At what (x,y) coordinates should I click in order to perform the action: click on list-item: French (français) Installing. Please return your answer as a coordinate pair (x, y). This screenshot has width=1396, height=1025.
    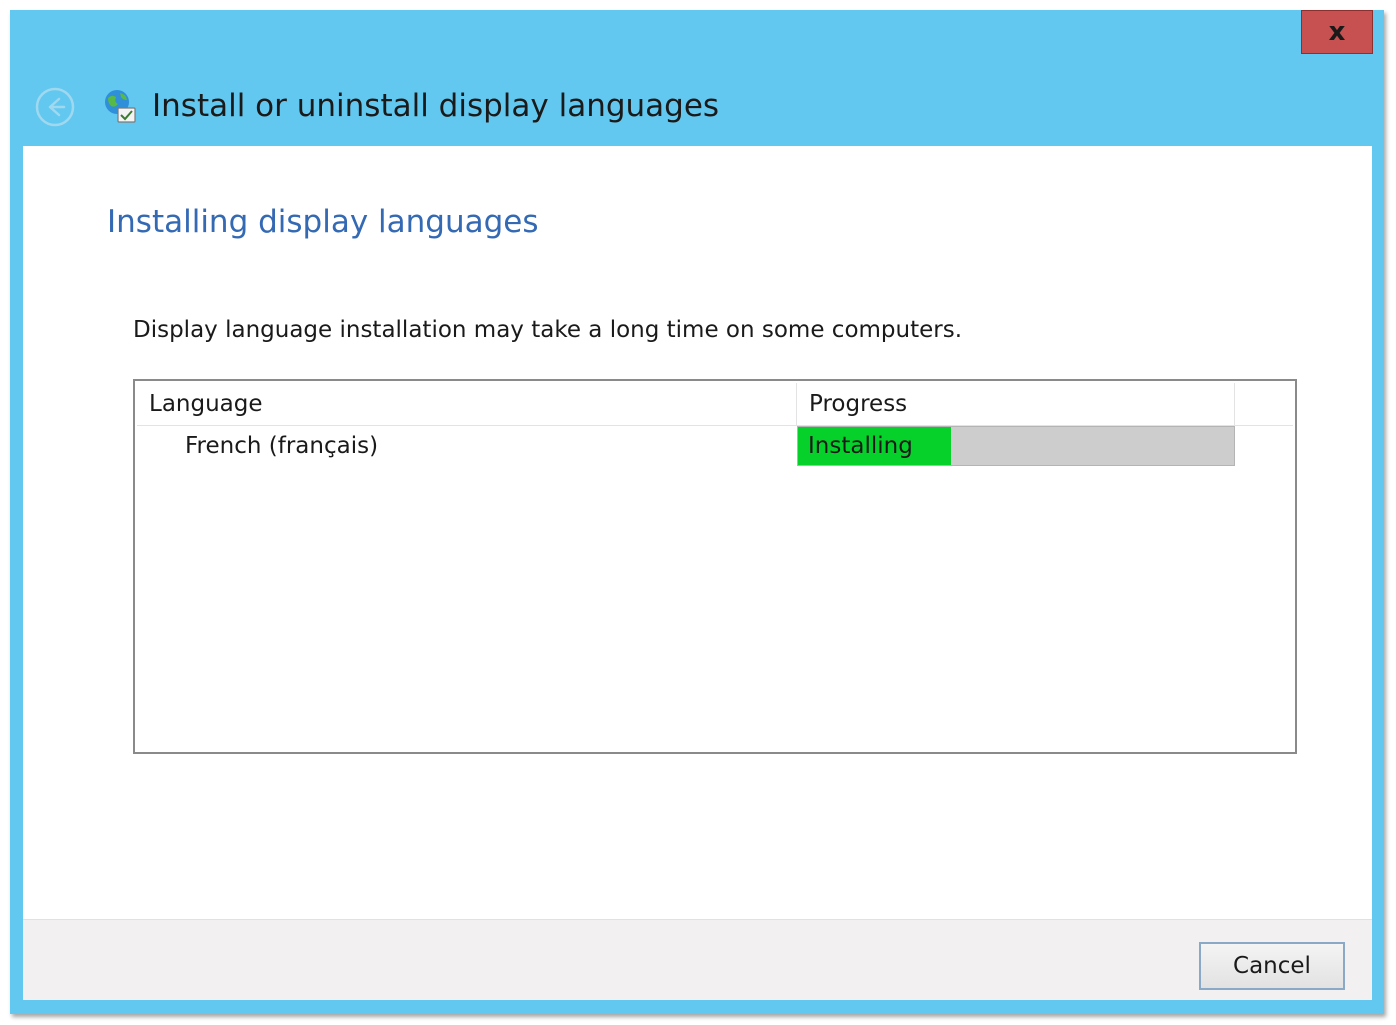
    Looking at the image, I should click on (715, 447).